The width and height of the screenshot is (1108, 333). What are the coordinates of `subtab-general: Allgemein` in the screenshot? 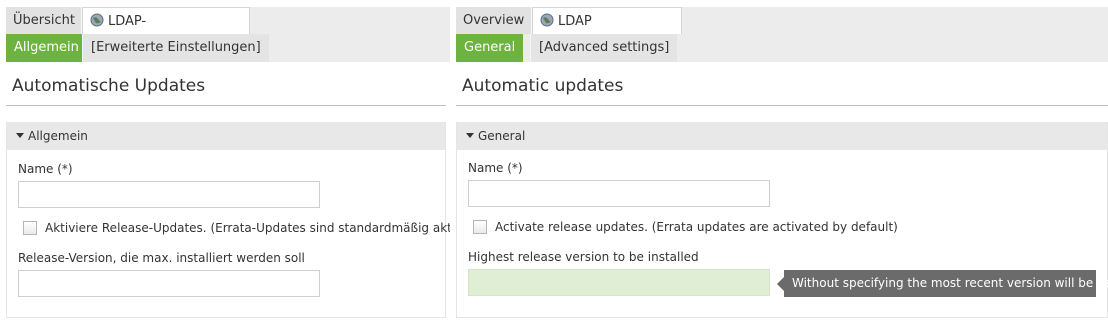 It's located at (46, 48).